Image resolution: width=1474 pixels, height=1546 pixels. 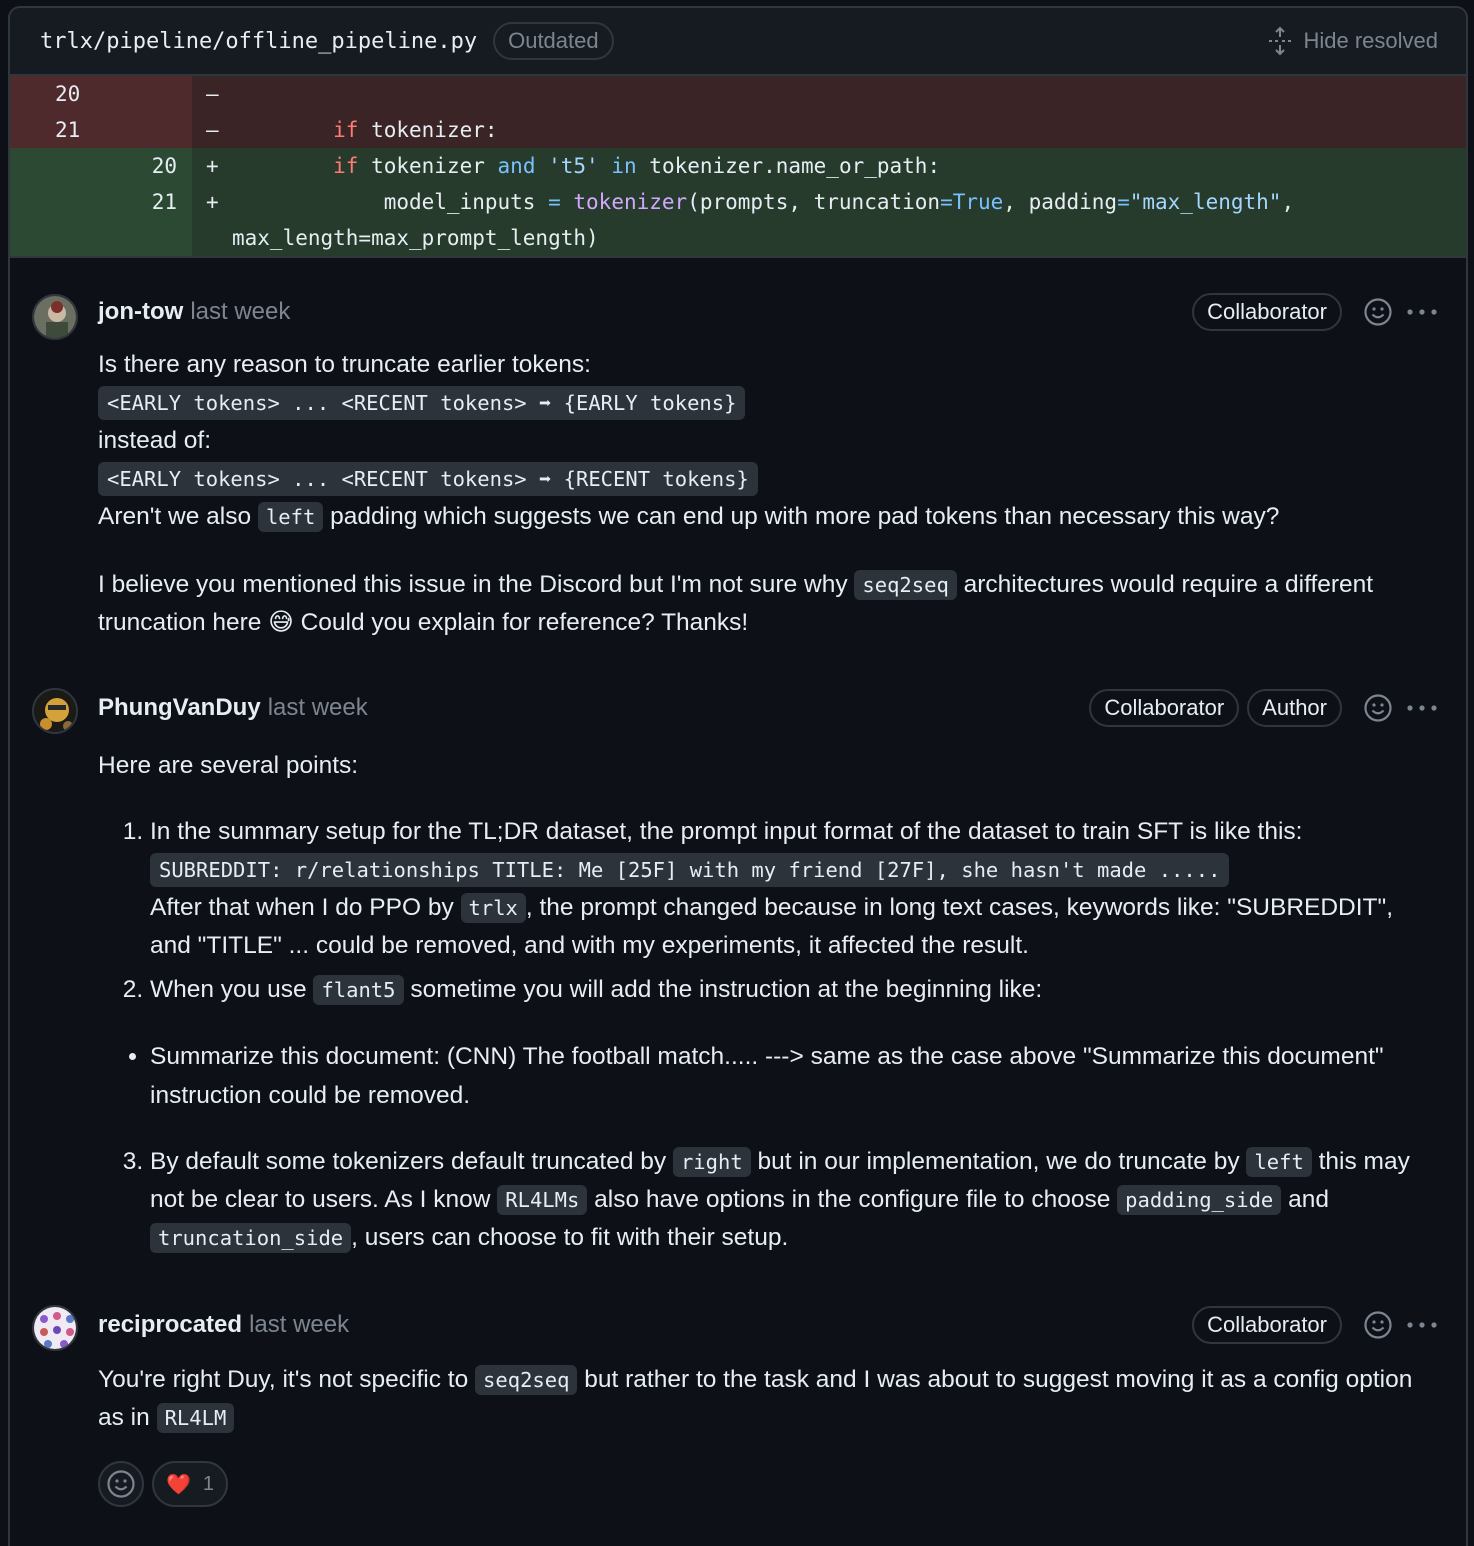 What do you see at coordinates (768, 1484) in the screenshot?
I see `reactions-bar: ❤️ 1` at bounding box center [768, 1484].